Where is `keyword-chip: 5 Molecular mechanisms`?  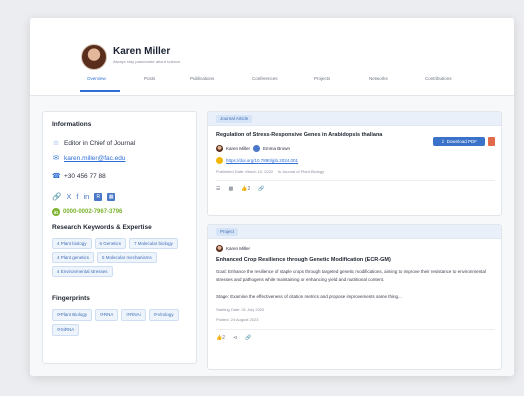 keyword-chip: 5 Molecular mechanisms is located at coordinates (127, 257).